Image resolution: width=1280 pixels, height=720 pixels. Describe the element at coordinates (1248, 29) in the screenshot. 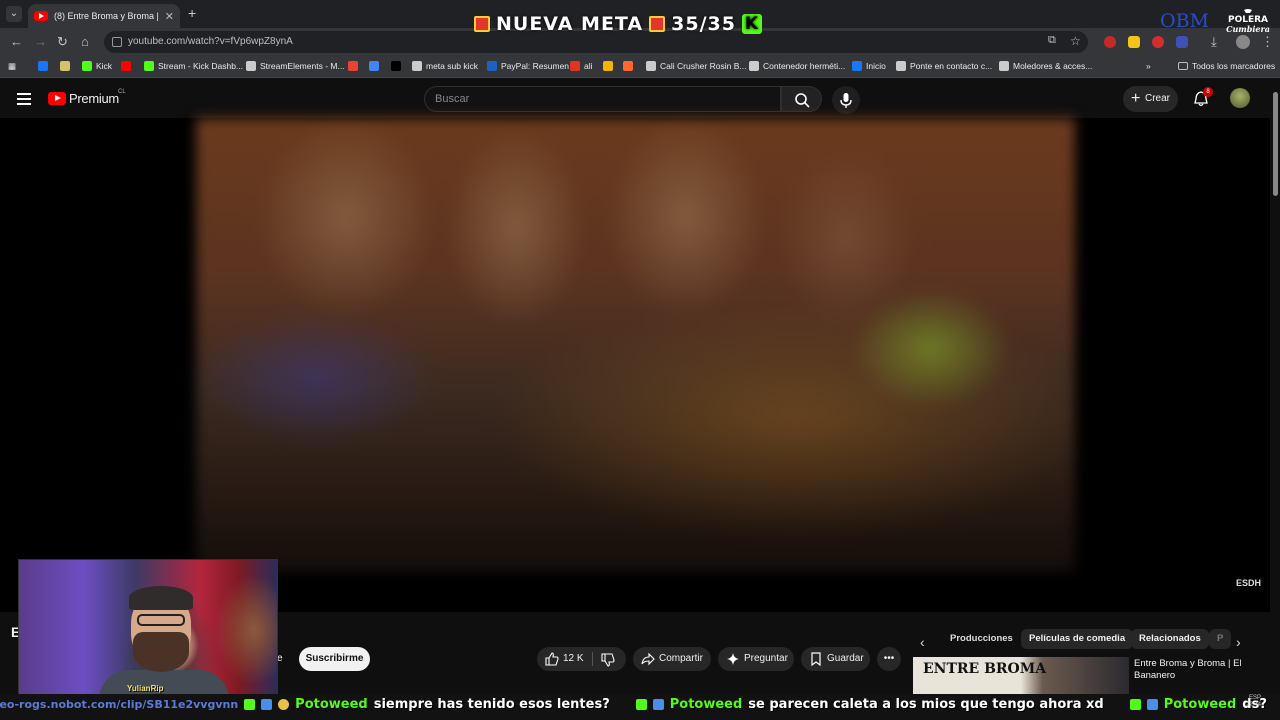

I see `svg-text: Cumbiera` at that location.